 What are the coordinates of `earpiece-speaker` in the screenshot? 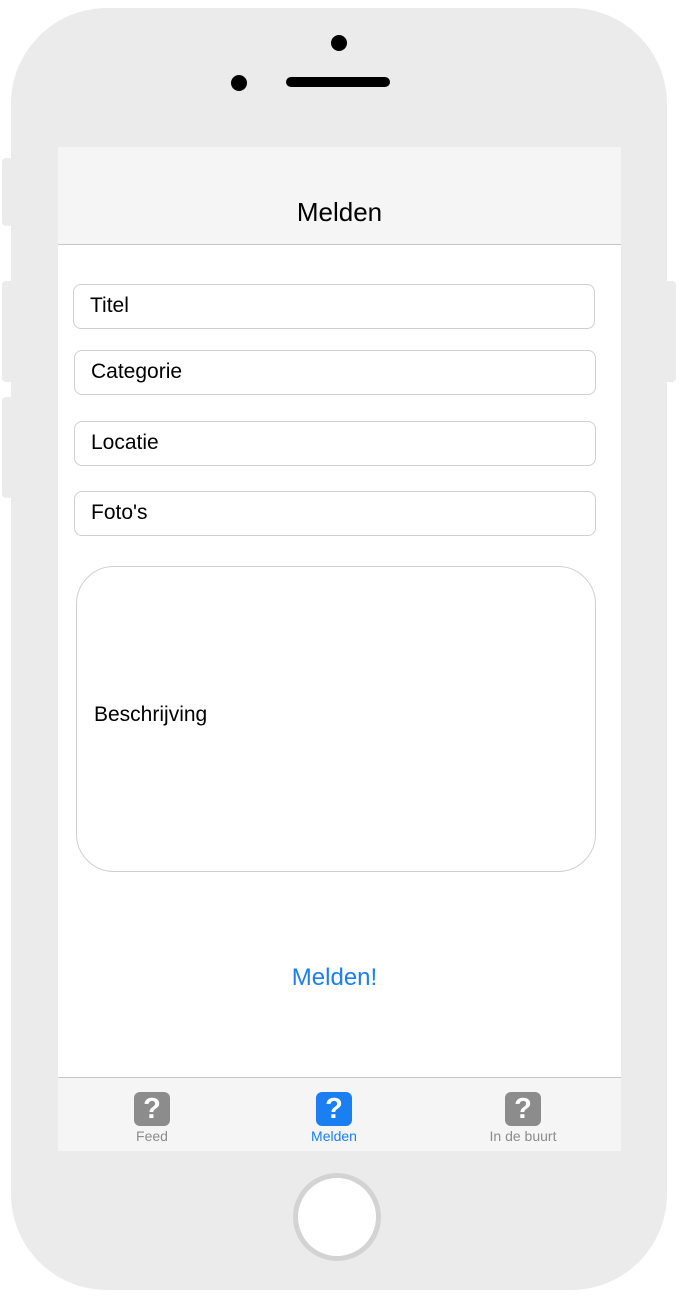 It's located at (338, 82).